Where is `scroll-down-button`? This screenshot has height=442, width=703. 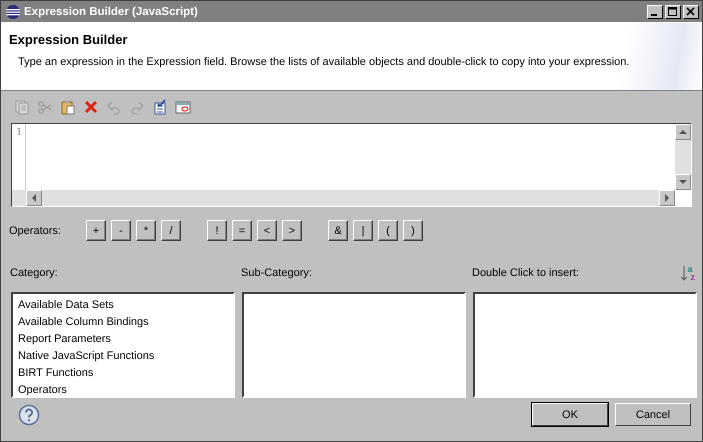 scroll-down-button is located at coordinates (683, 182).